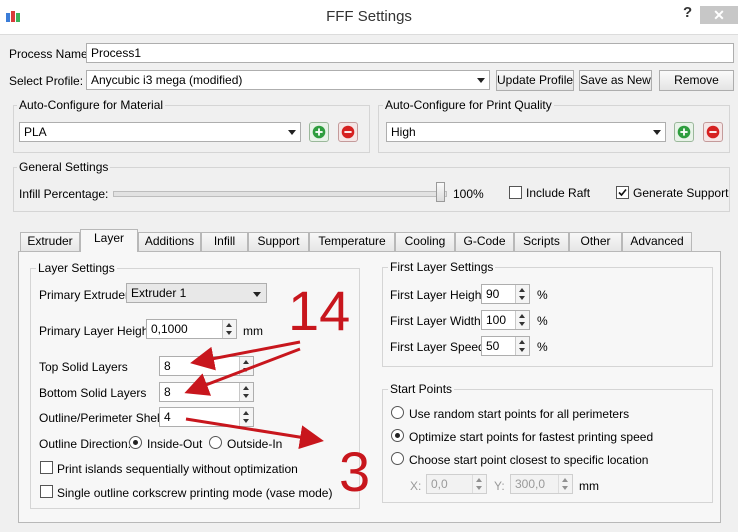  Describe the element at coordinates (109, 240) in the screenshot. I see `tab-layer: Layer` at that location.